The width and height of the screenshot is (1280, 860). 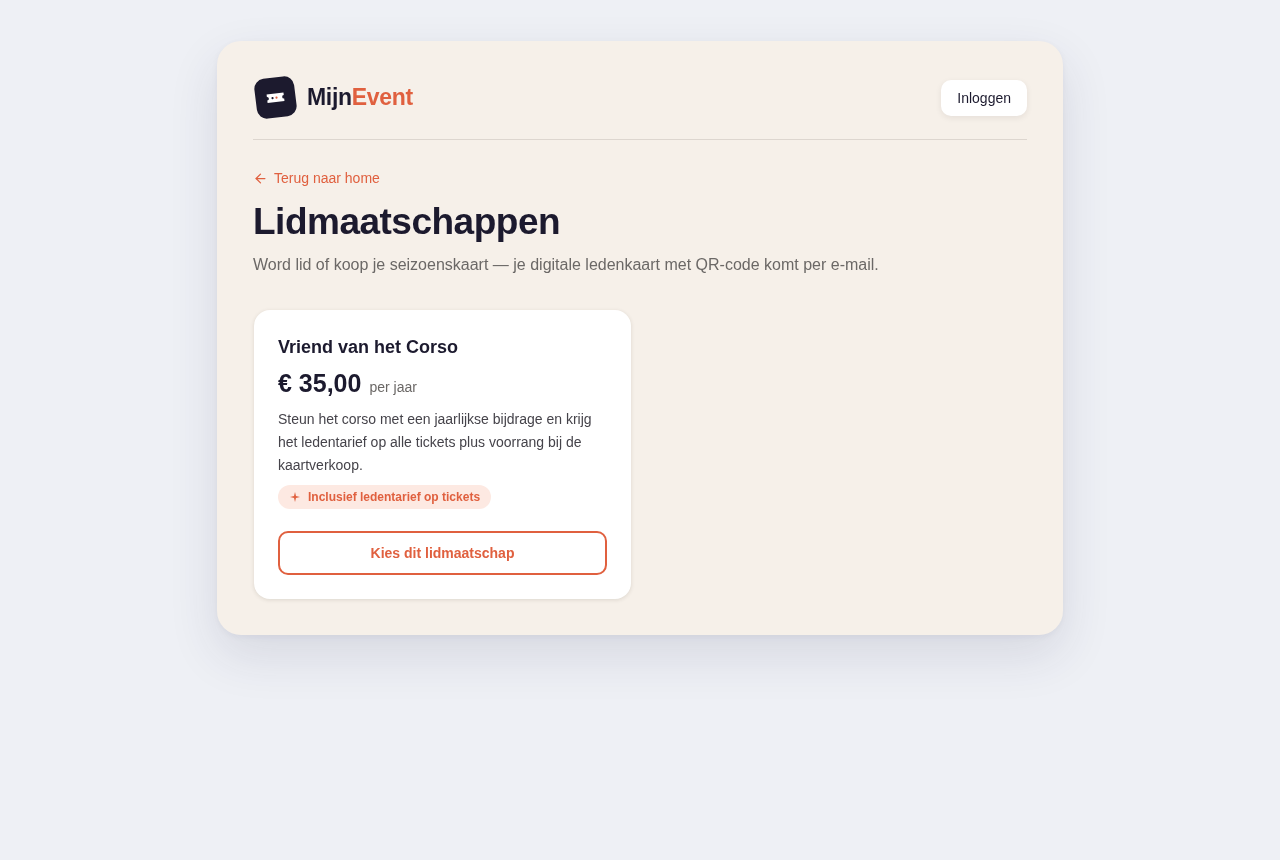 What do you see at coordinates (320, 383) in the screenshot?
I see `plan-price: € 35,00` at bounding box center [320, 383].